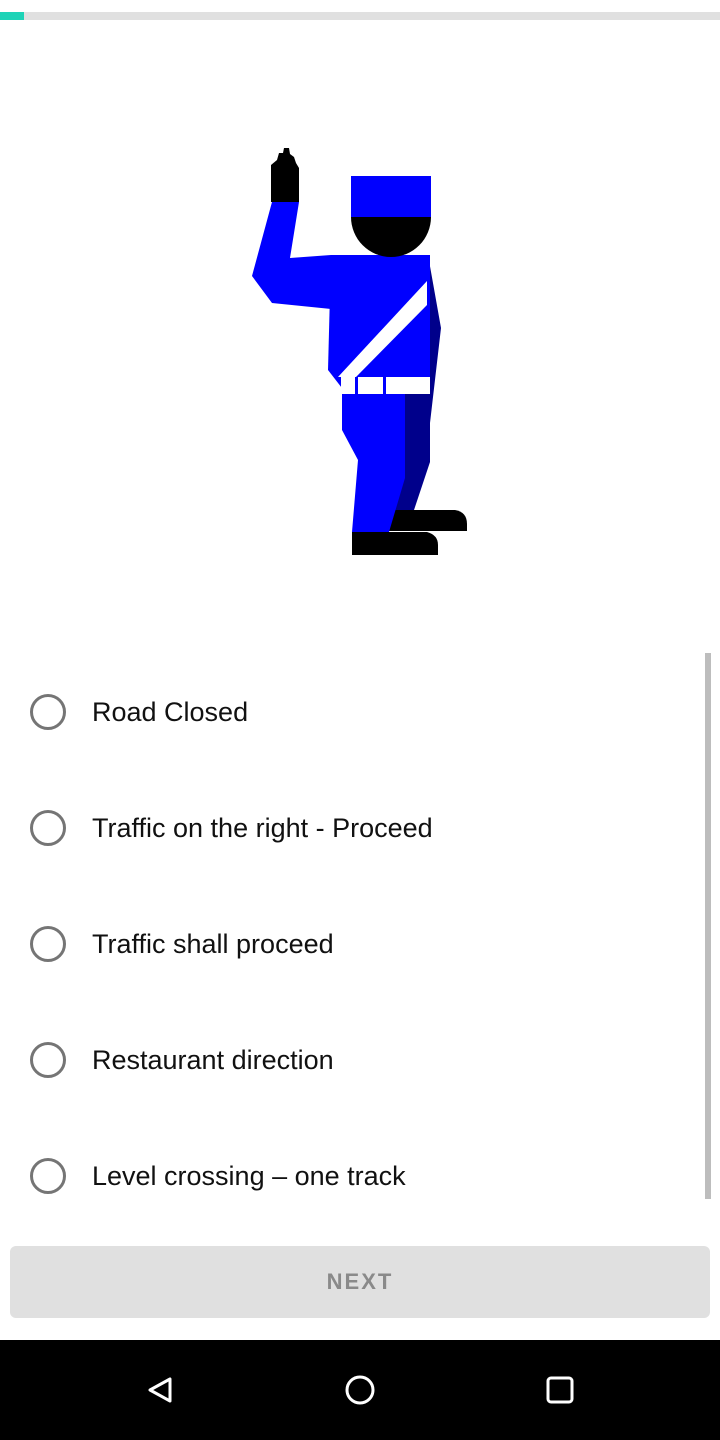 This screenshot has width=720, height=1440. What do you see at coordinates (350, 944) in the screenshot?
I see `option-item: Traffic shall proceed` at bounding box center [350, 944].